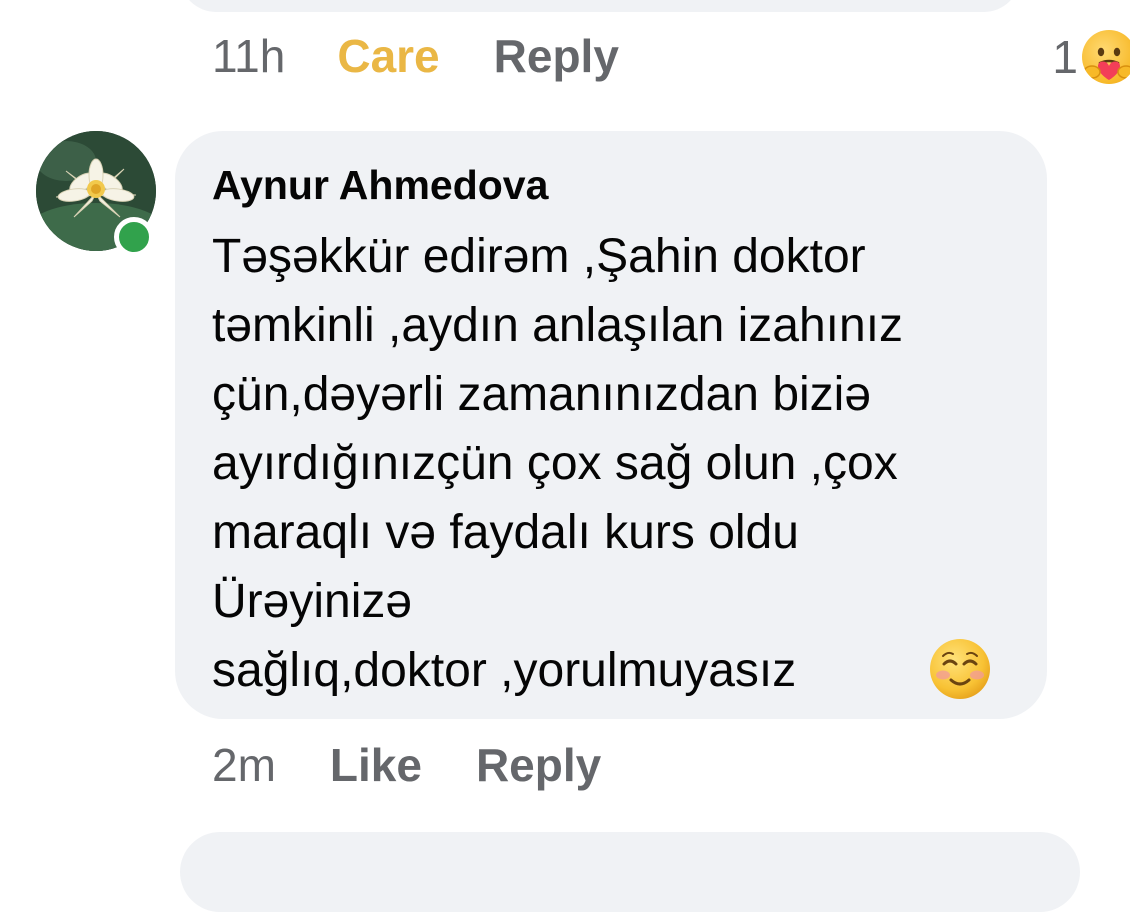 The width and height of the screenshot is (1130, 912). I want to click on comment-actions: 2m Like Reply, so click(406, 765).